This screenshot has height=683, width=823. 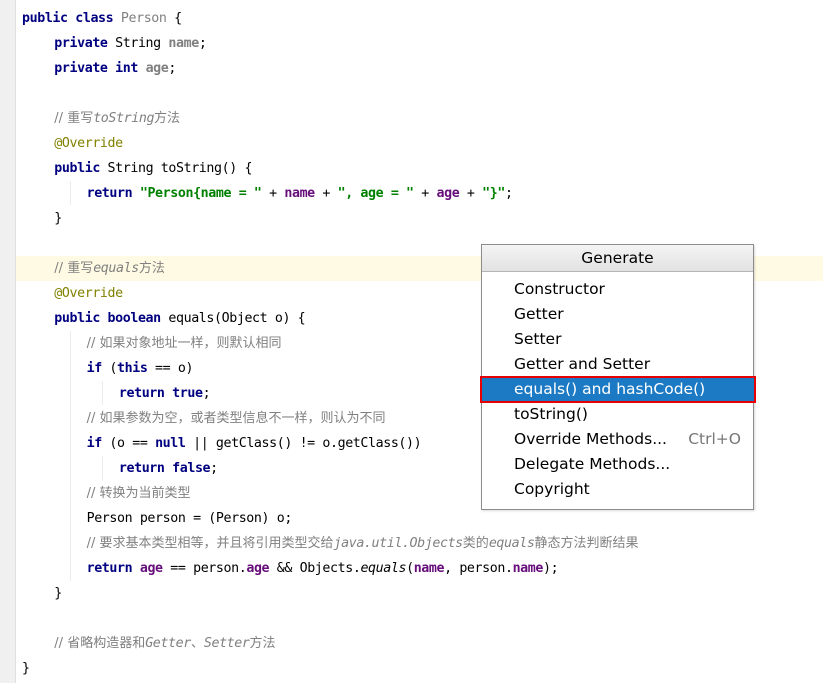 I want to click on string-literal: "Person{name = ", so click(x=200, y=193).